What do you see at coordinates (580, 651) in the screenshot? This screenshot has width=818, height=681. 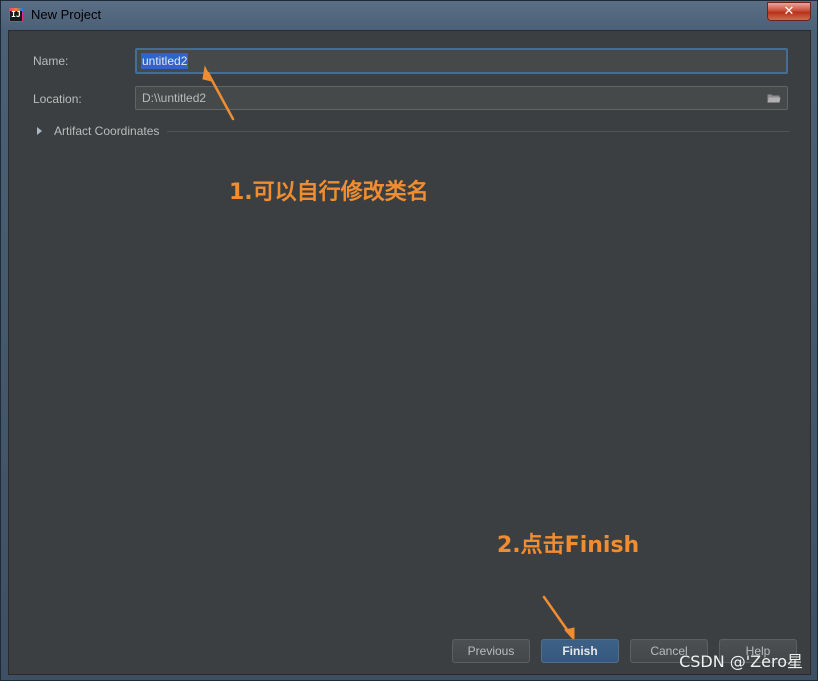 I see `finish-button: Finish` at bounding box center [580, 651].